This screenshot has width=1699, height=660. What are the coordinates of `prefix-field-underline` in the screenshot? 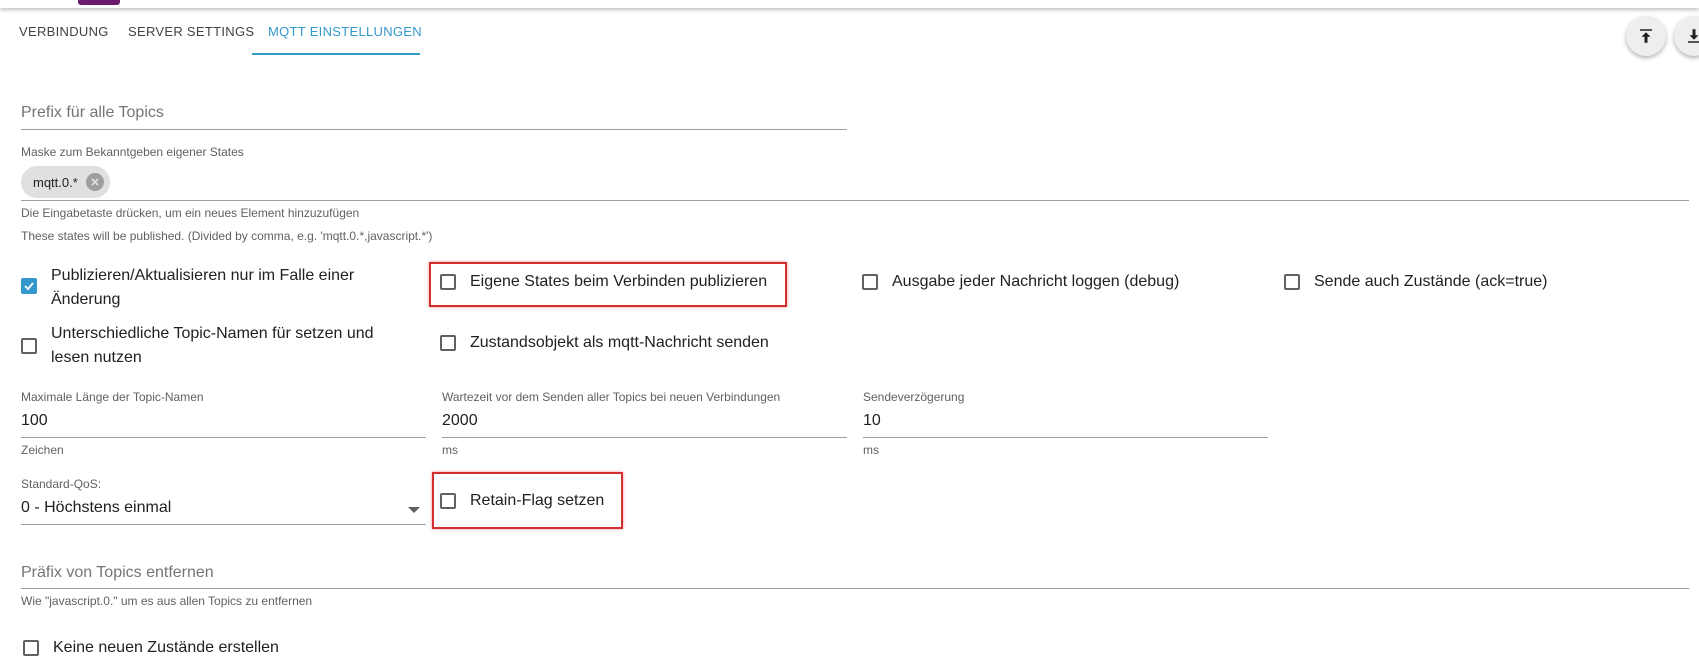 It's located at (434, 129).